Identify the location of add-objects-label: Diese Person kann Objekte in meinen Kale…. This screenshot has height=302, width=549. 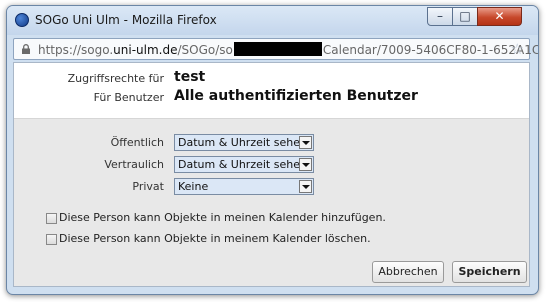
(222, 217).